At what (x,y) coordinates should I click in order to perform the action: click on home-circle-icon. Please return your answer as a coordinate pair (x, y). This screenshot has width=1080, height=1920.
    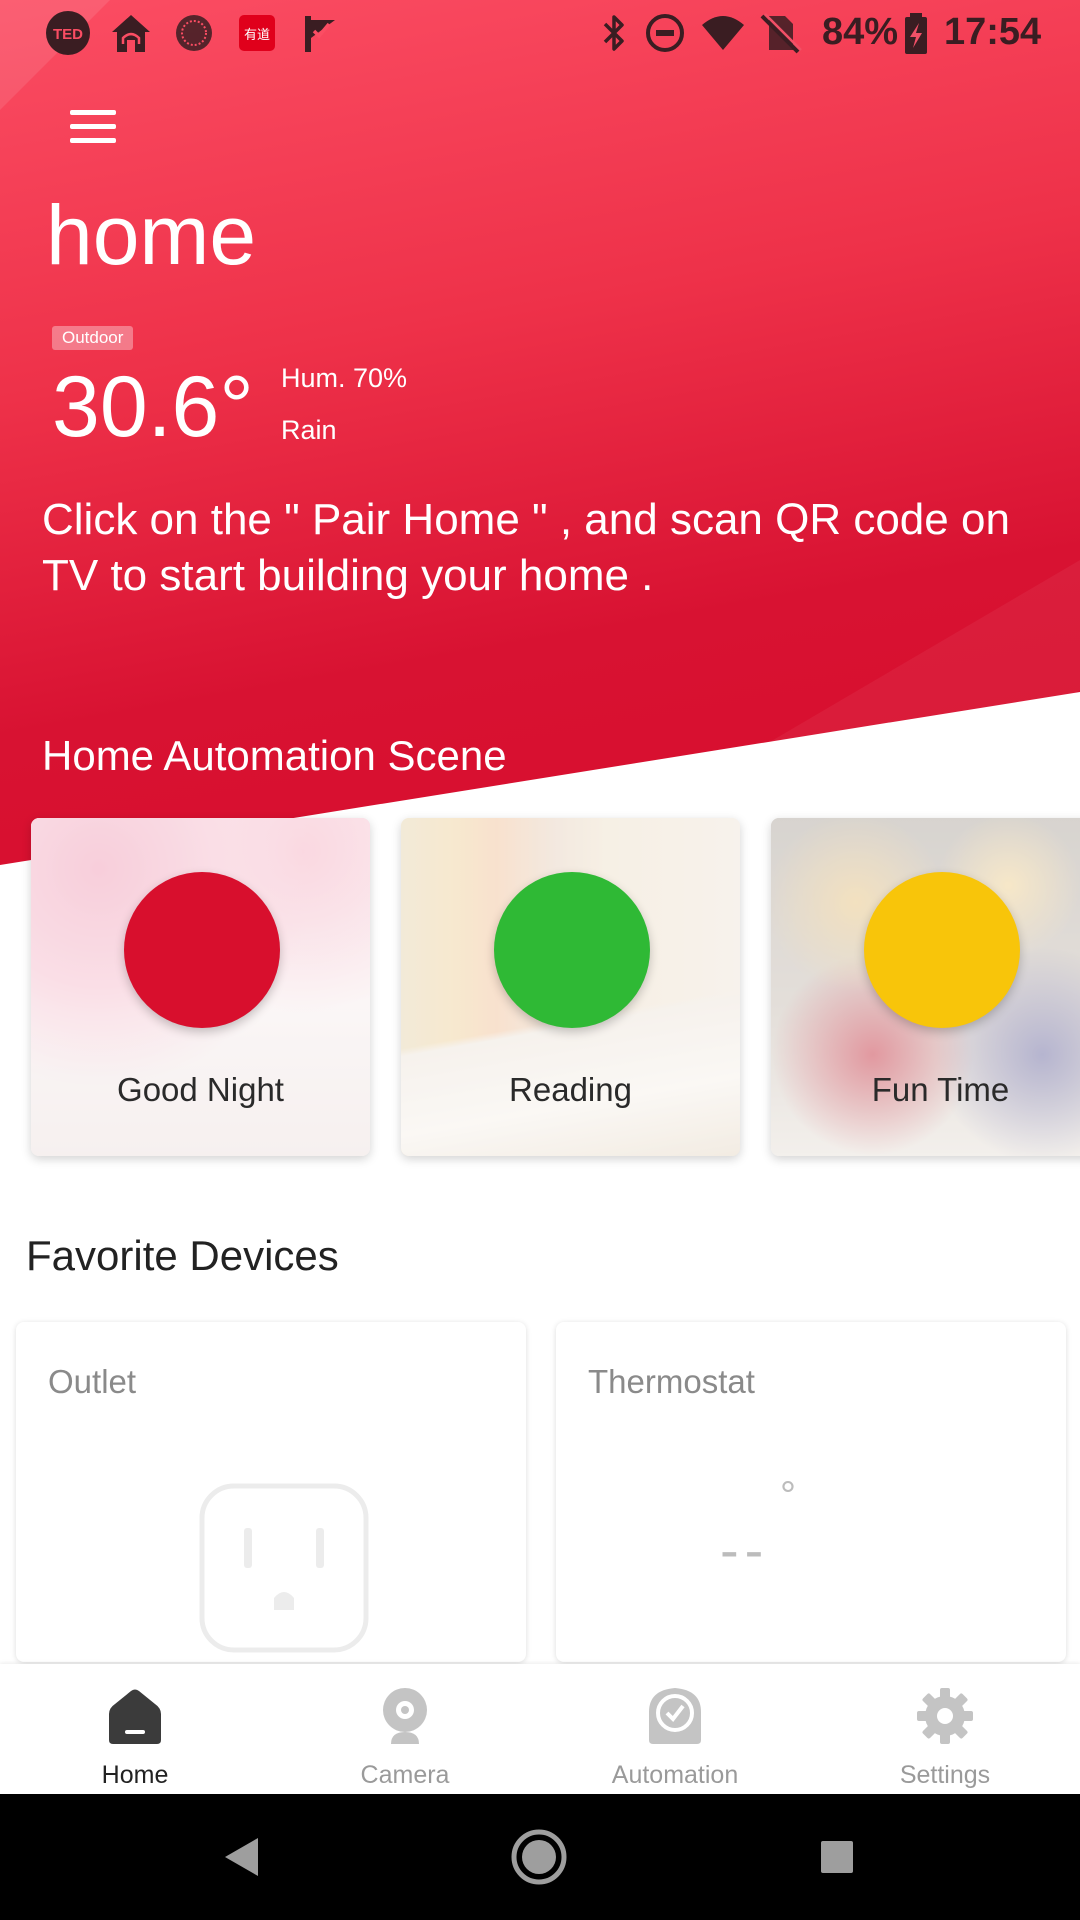
    Looking at the image, I should click on (539, 1857).